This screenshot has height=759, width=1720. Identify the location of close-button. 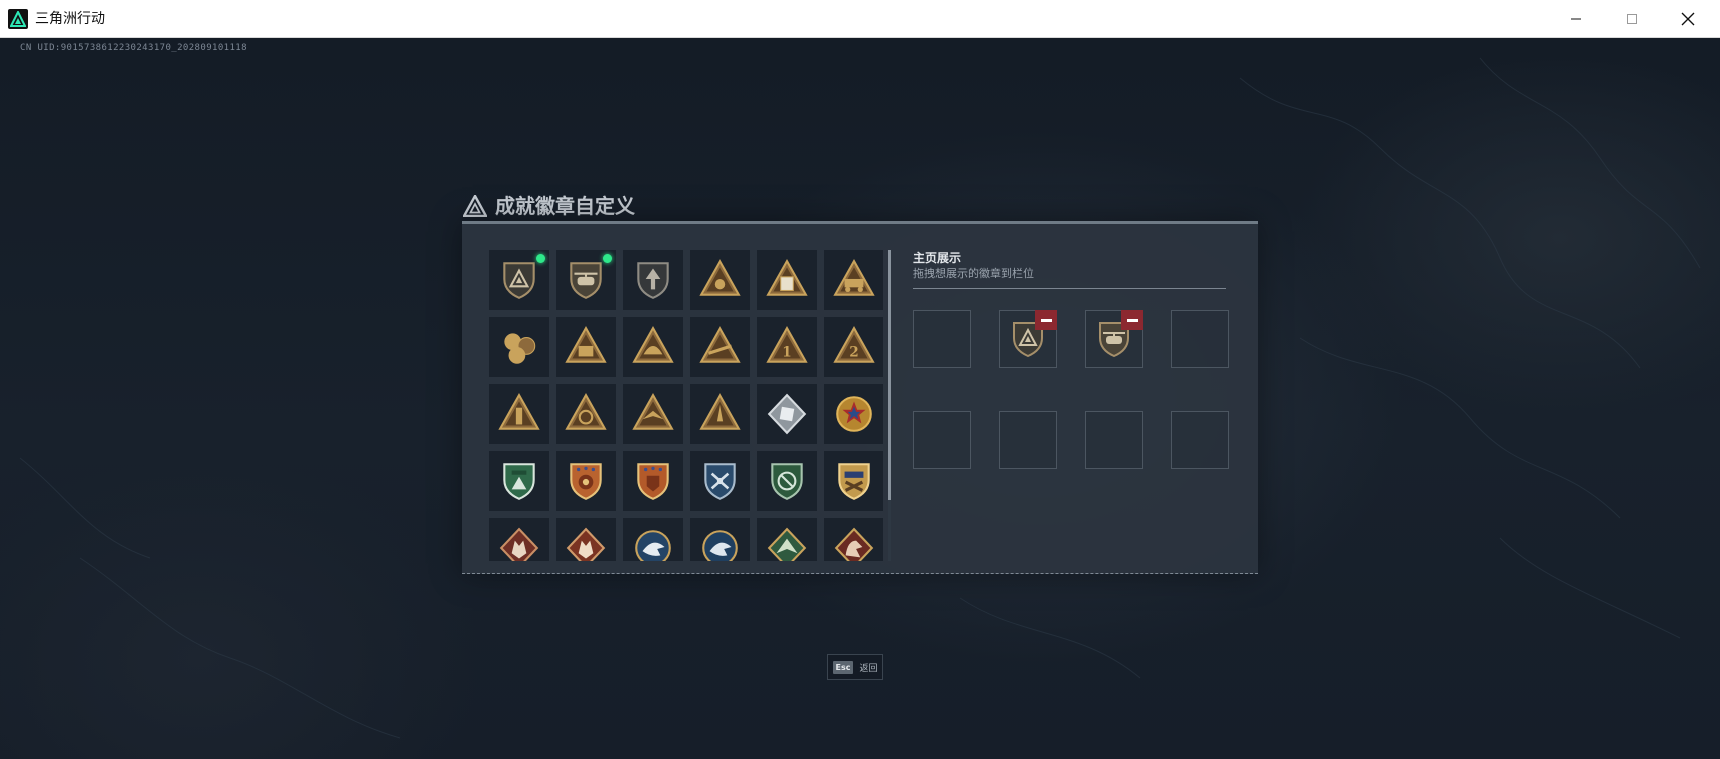
(1688, 19).